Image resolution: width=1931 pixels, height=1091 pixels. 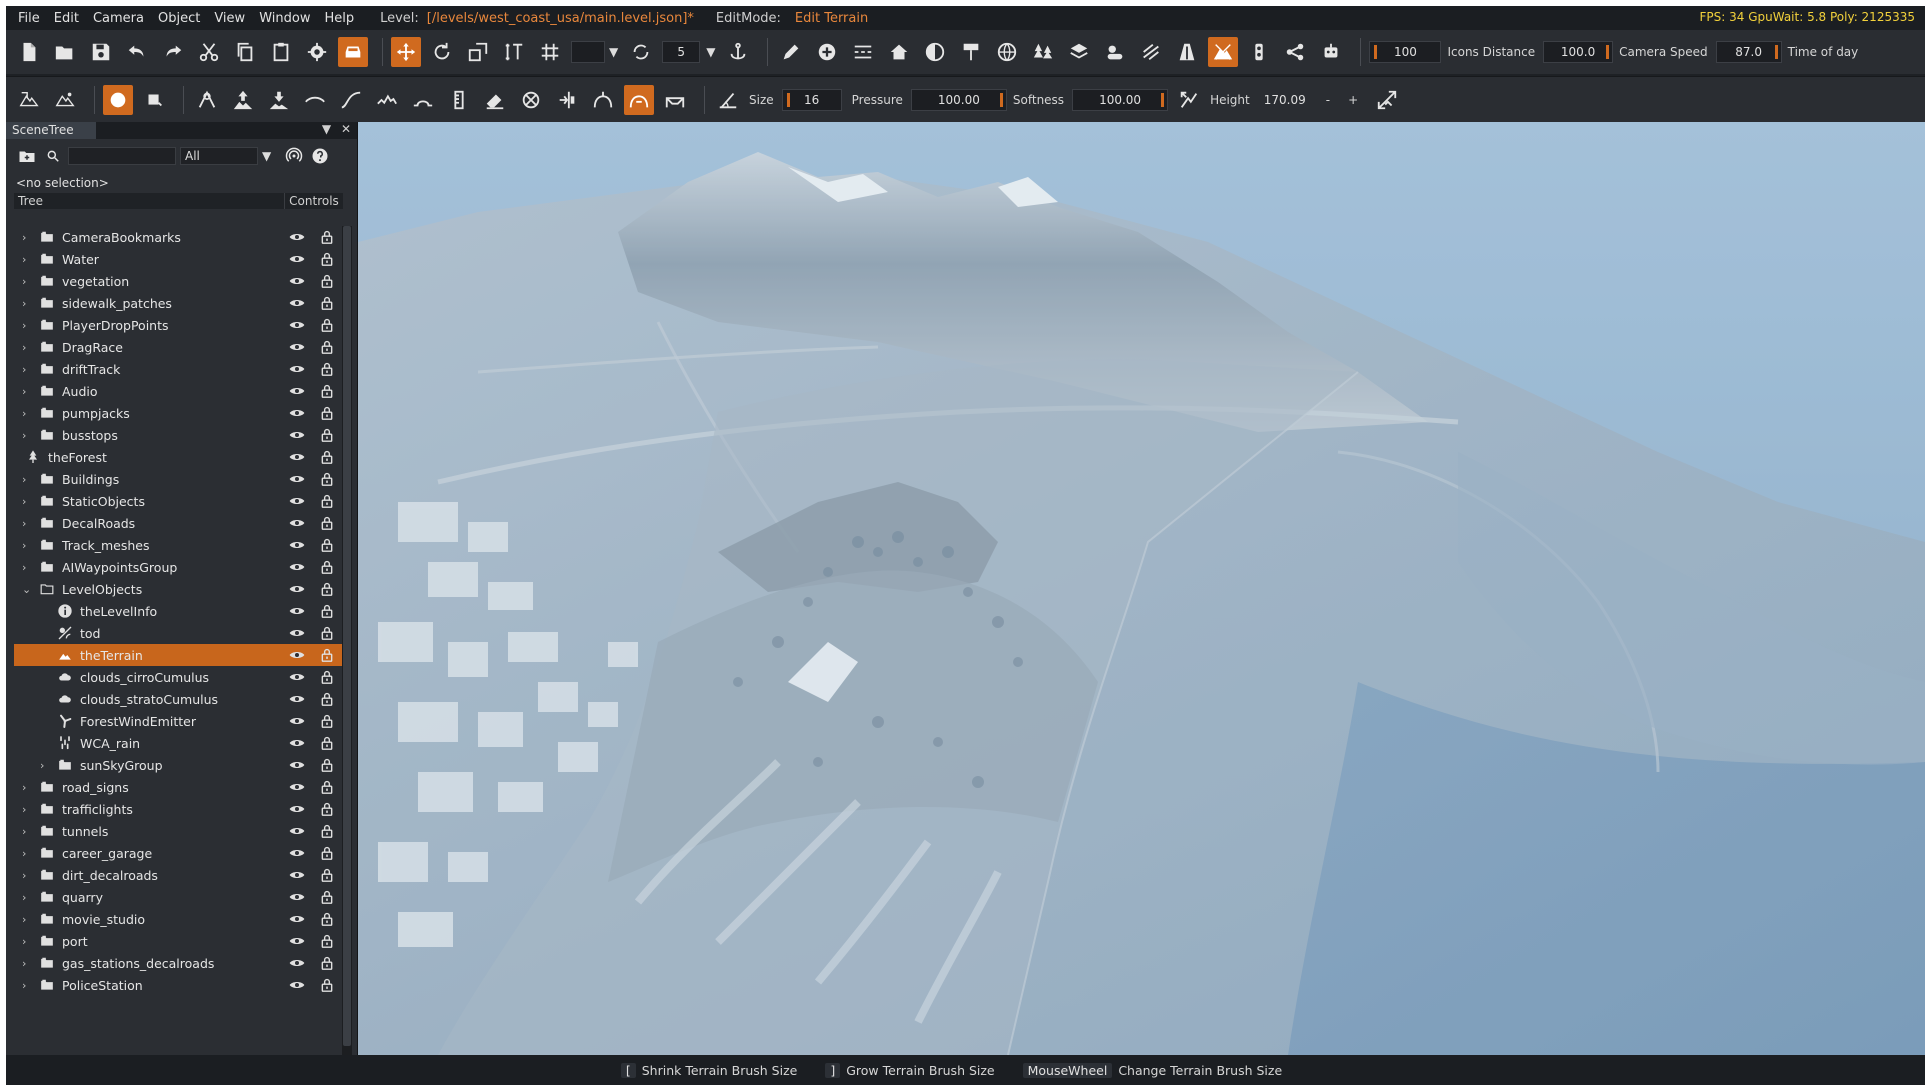 I want to click on select-brush-button, so click(x=207, y=100).